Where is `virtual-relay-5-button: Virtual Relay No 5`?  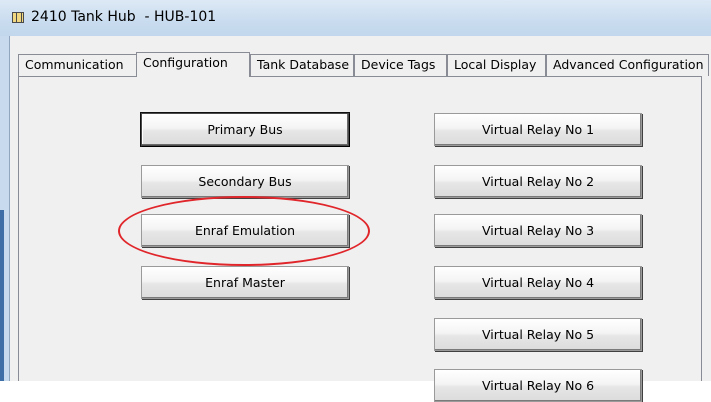 virtual-relay-5-button: Virtual Relay No 5 is located at coordinates (538, 334).